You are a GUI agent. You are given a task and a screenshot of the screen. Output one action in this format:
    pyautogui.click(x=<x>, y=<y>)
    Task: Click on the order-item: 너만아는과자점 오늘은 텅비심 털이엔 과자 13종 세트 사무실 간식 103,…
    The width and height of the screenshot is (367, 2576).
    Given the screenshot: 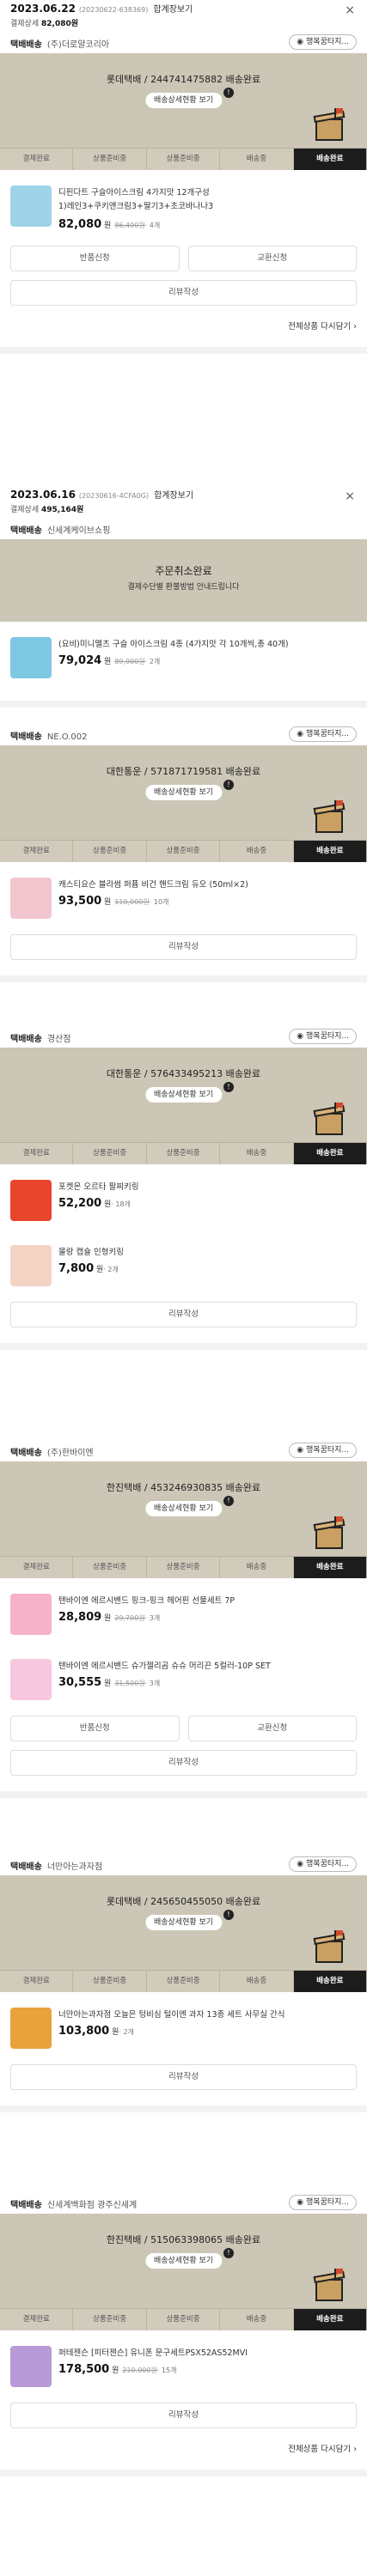 What is the action you would take?
    pyautogui.click(x=183, y=2032)
    